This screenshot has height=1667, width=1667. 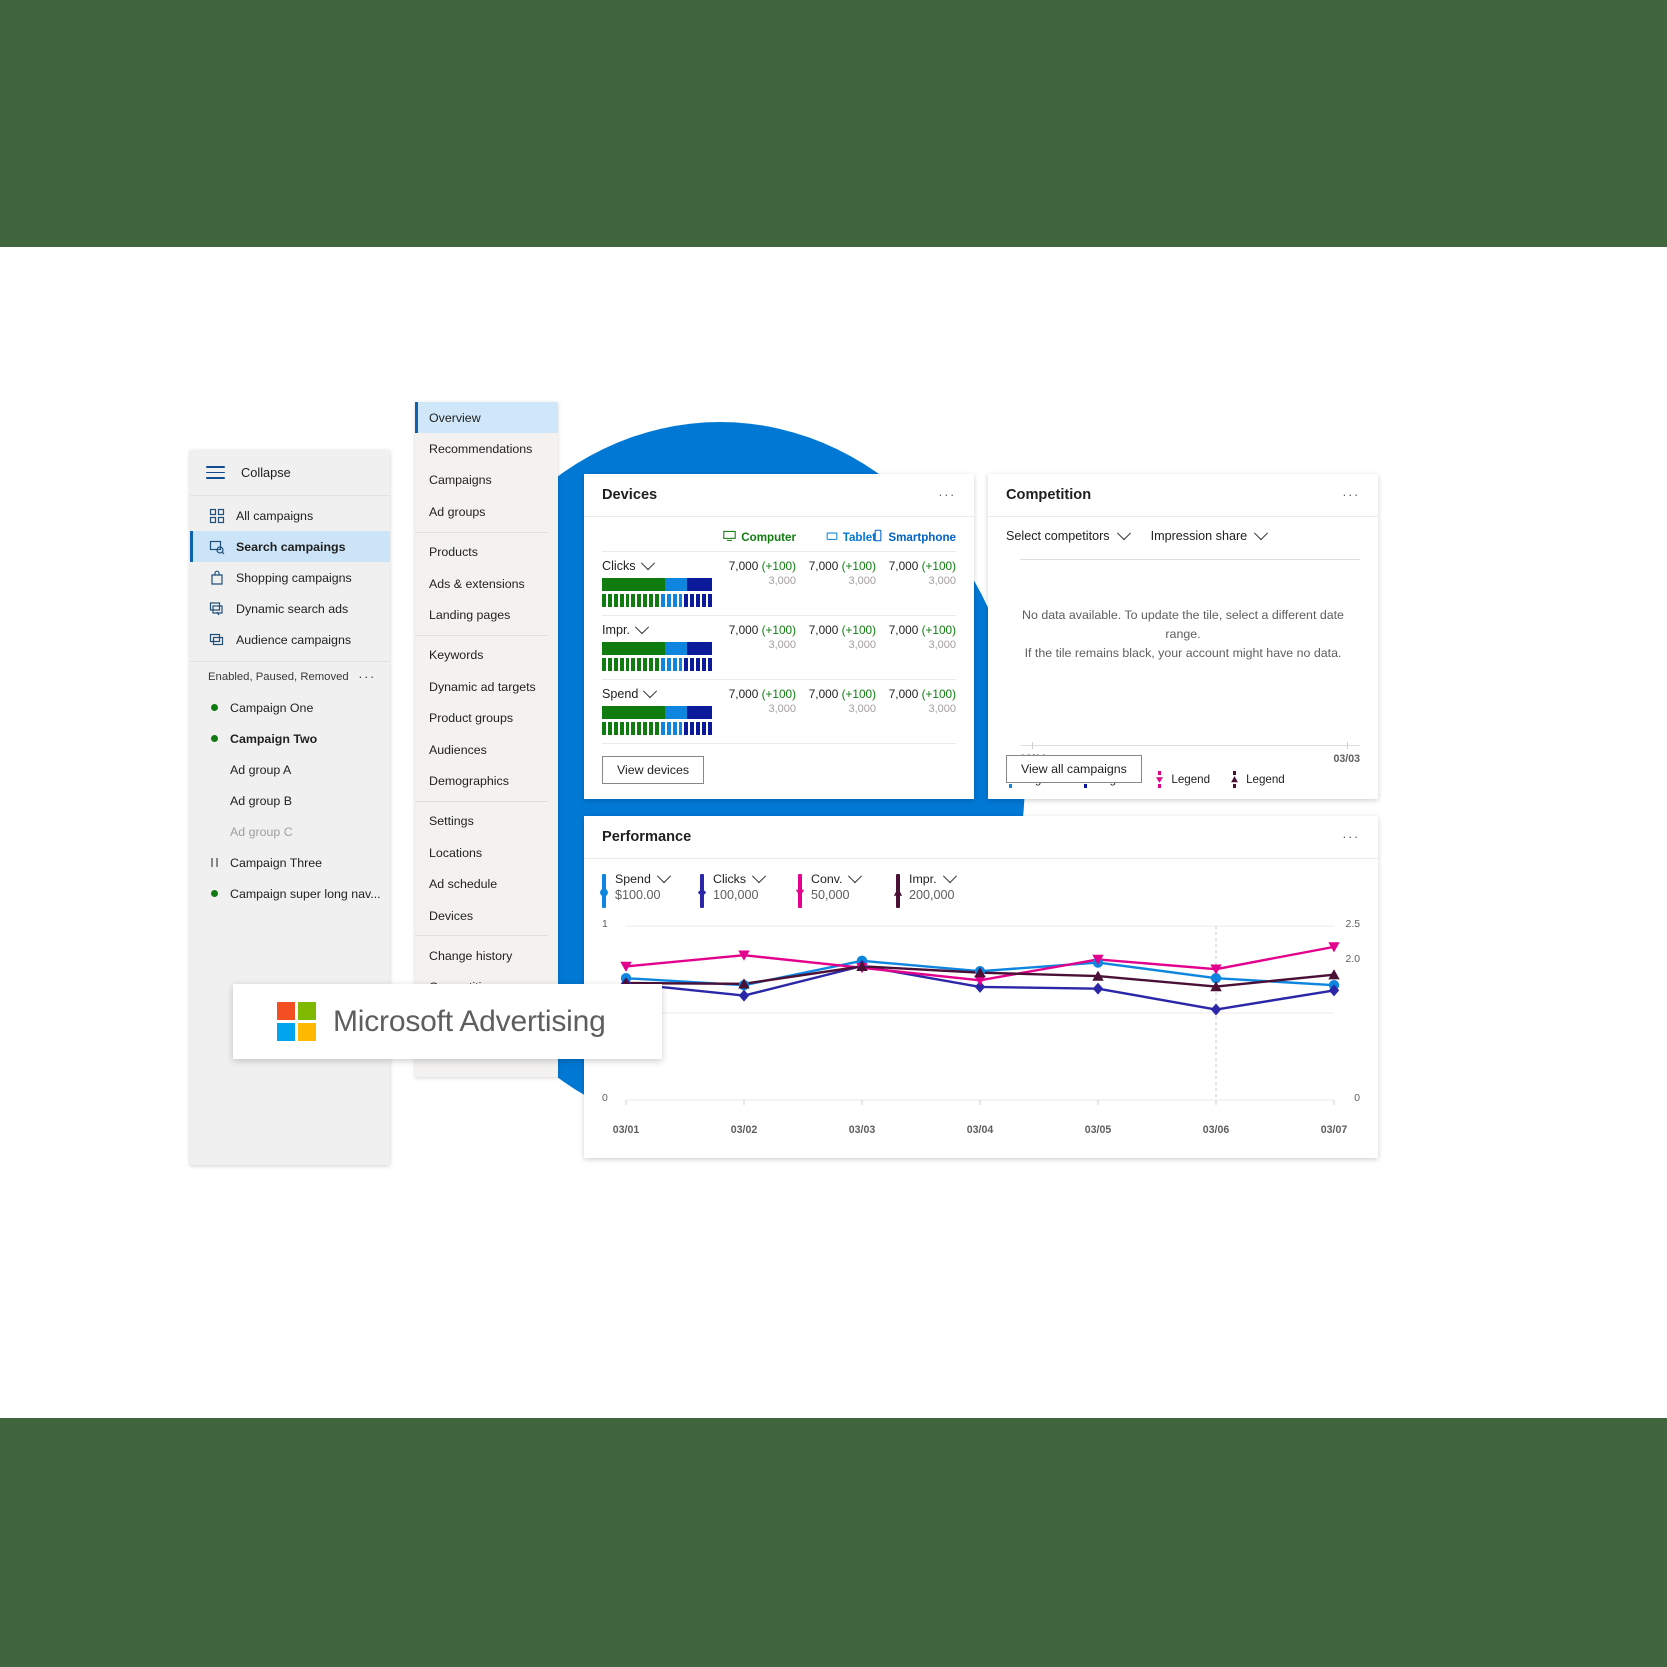 What do you see at coordinates (486, 718) in the screenshot?
I see `subnav-item-product-groups: Product groups` at bounding box center [486, 718].